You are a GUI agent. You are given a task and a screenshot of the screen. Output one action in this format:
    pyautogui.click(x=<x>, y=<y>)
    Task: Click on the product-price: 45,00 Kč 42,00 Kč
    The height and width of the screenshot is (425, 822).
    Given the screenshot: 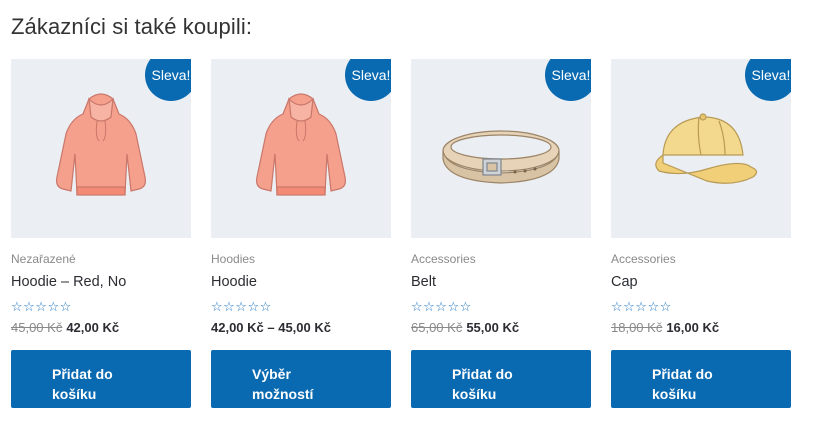 What is the action you would take?
    pyautogui.click(x=65, y=327)
    